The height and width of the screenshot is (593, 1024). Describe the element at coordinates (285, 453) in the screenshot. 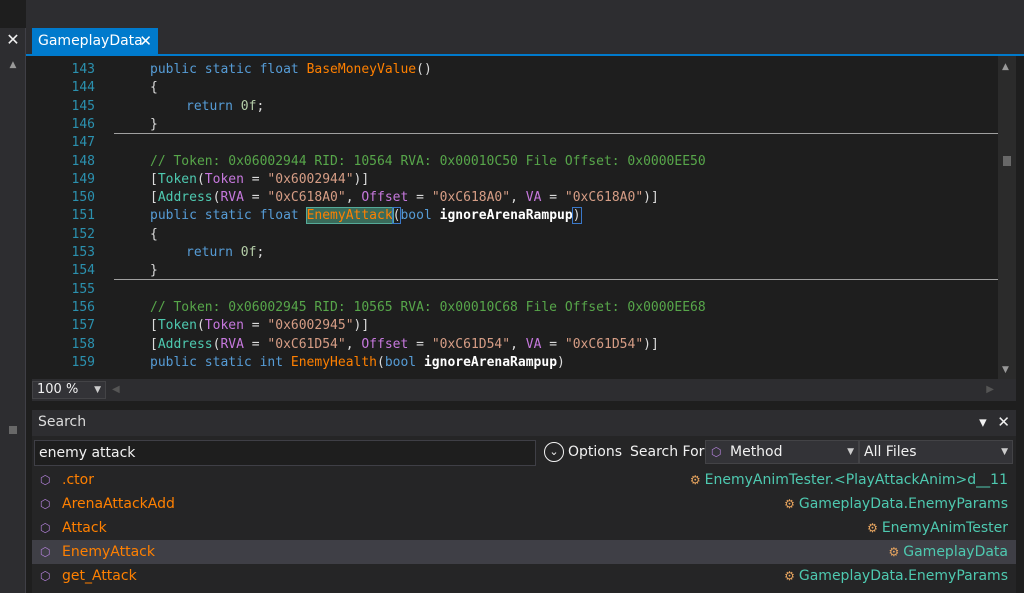

I see `search-input: enemy attack` at that location.